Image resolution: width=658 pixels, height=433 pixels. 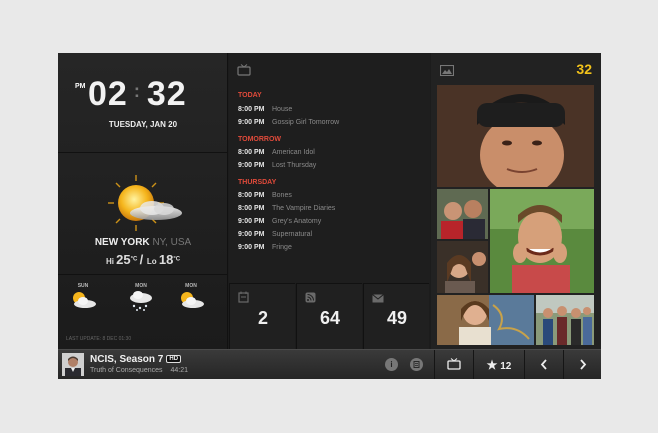 What do you see at coordinates (108, 94) in the screenshot?
I see `clock-hours: 02` at bounding box center [108, 94].